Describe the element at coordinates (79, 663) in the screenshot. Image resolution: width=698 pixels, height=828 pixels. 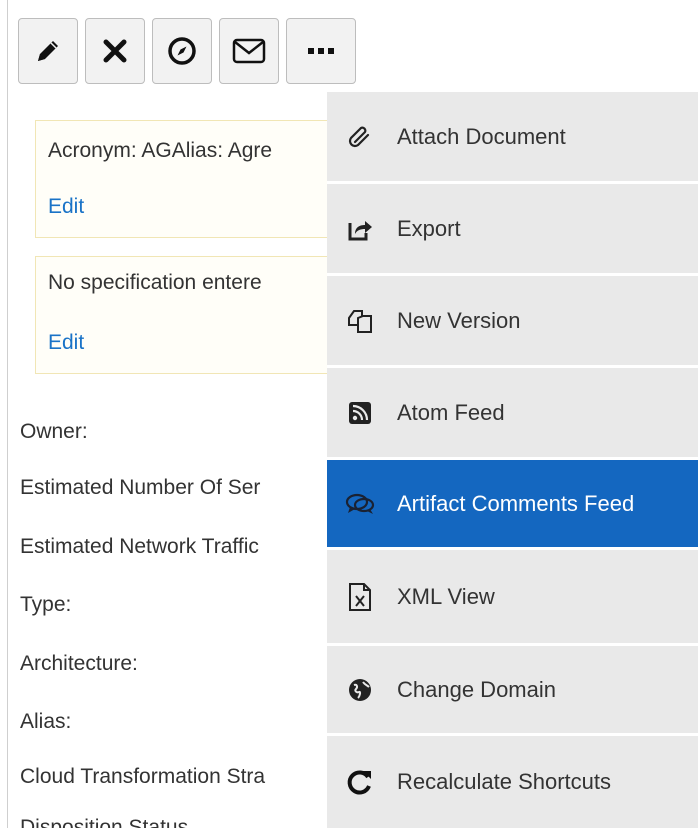
I see `field-architecture: Architecture:` at that location.